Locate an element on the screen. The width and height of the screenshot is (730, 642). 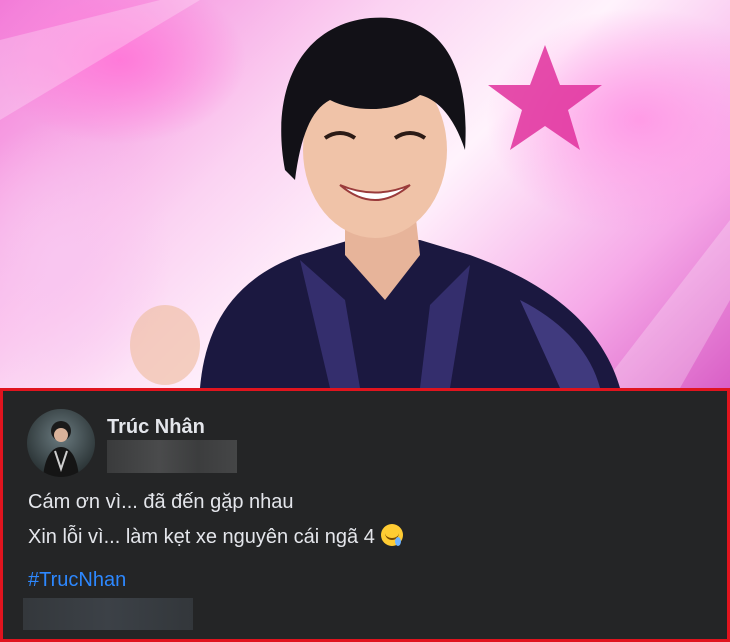
post-text-line-1: Cám ơn vì... đã đến gặp nhau is located at coordinates (161, 502).